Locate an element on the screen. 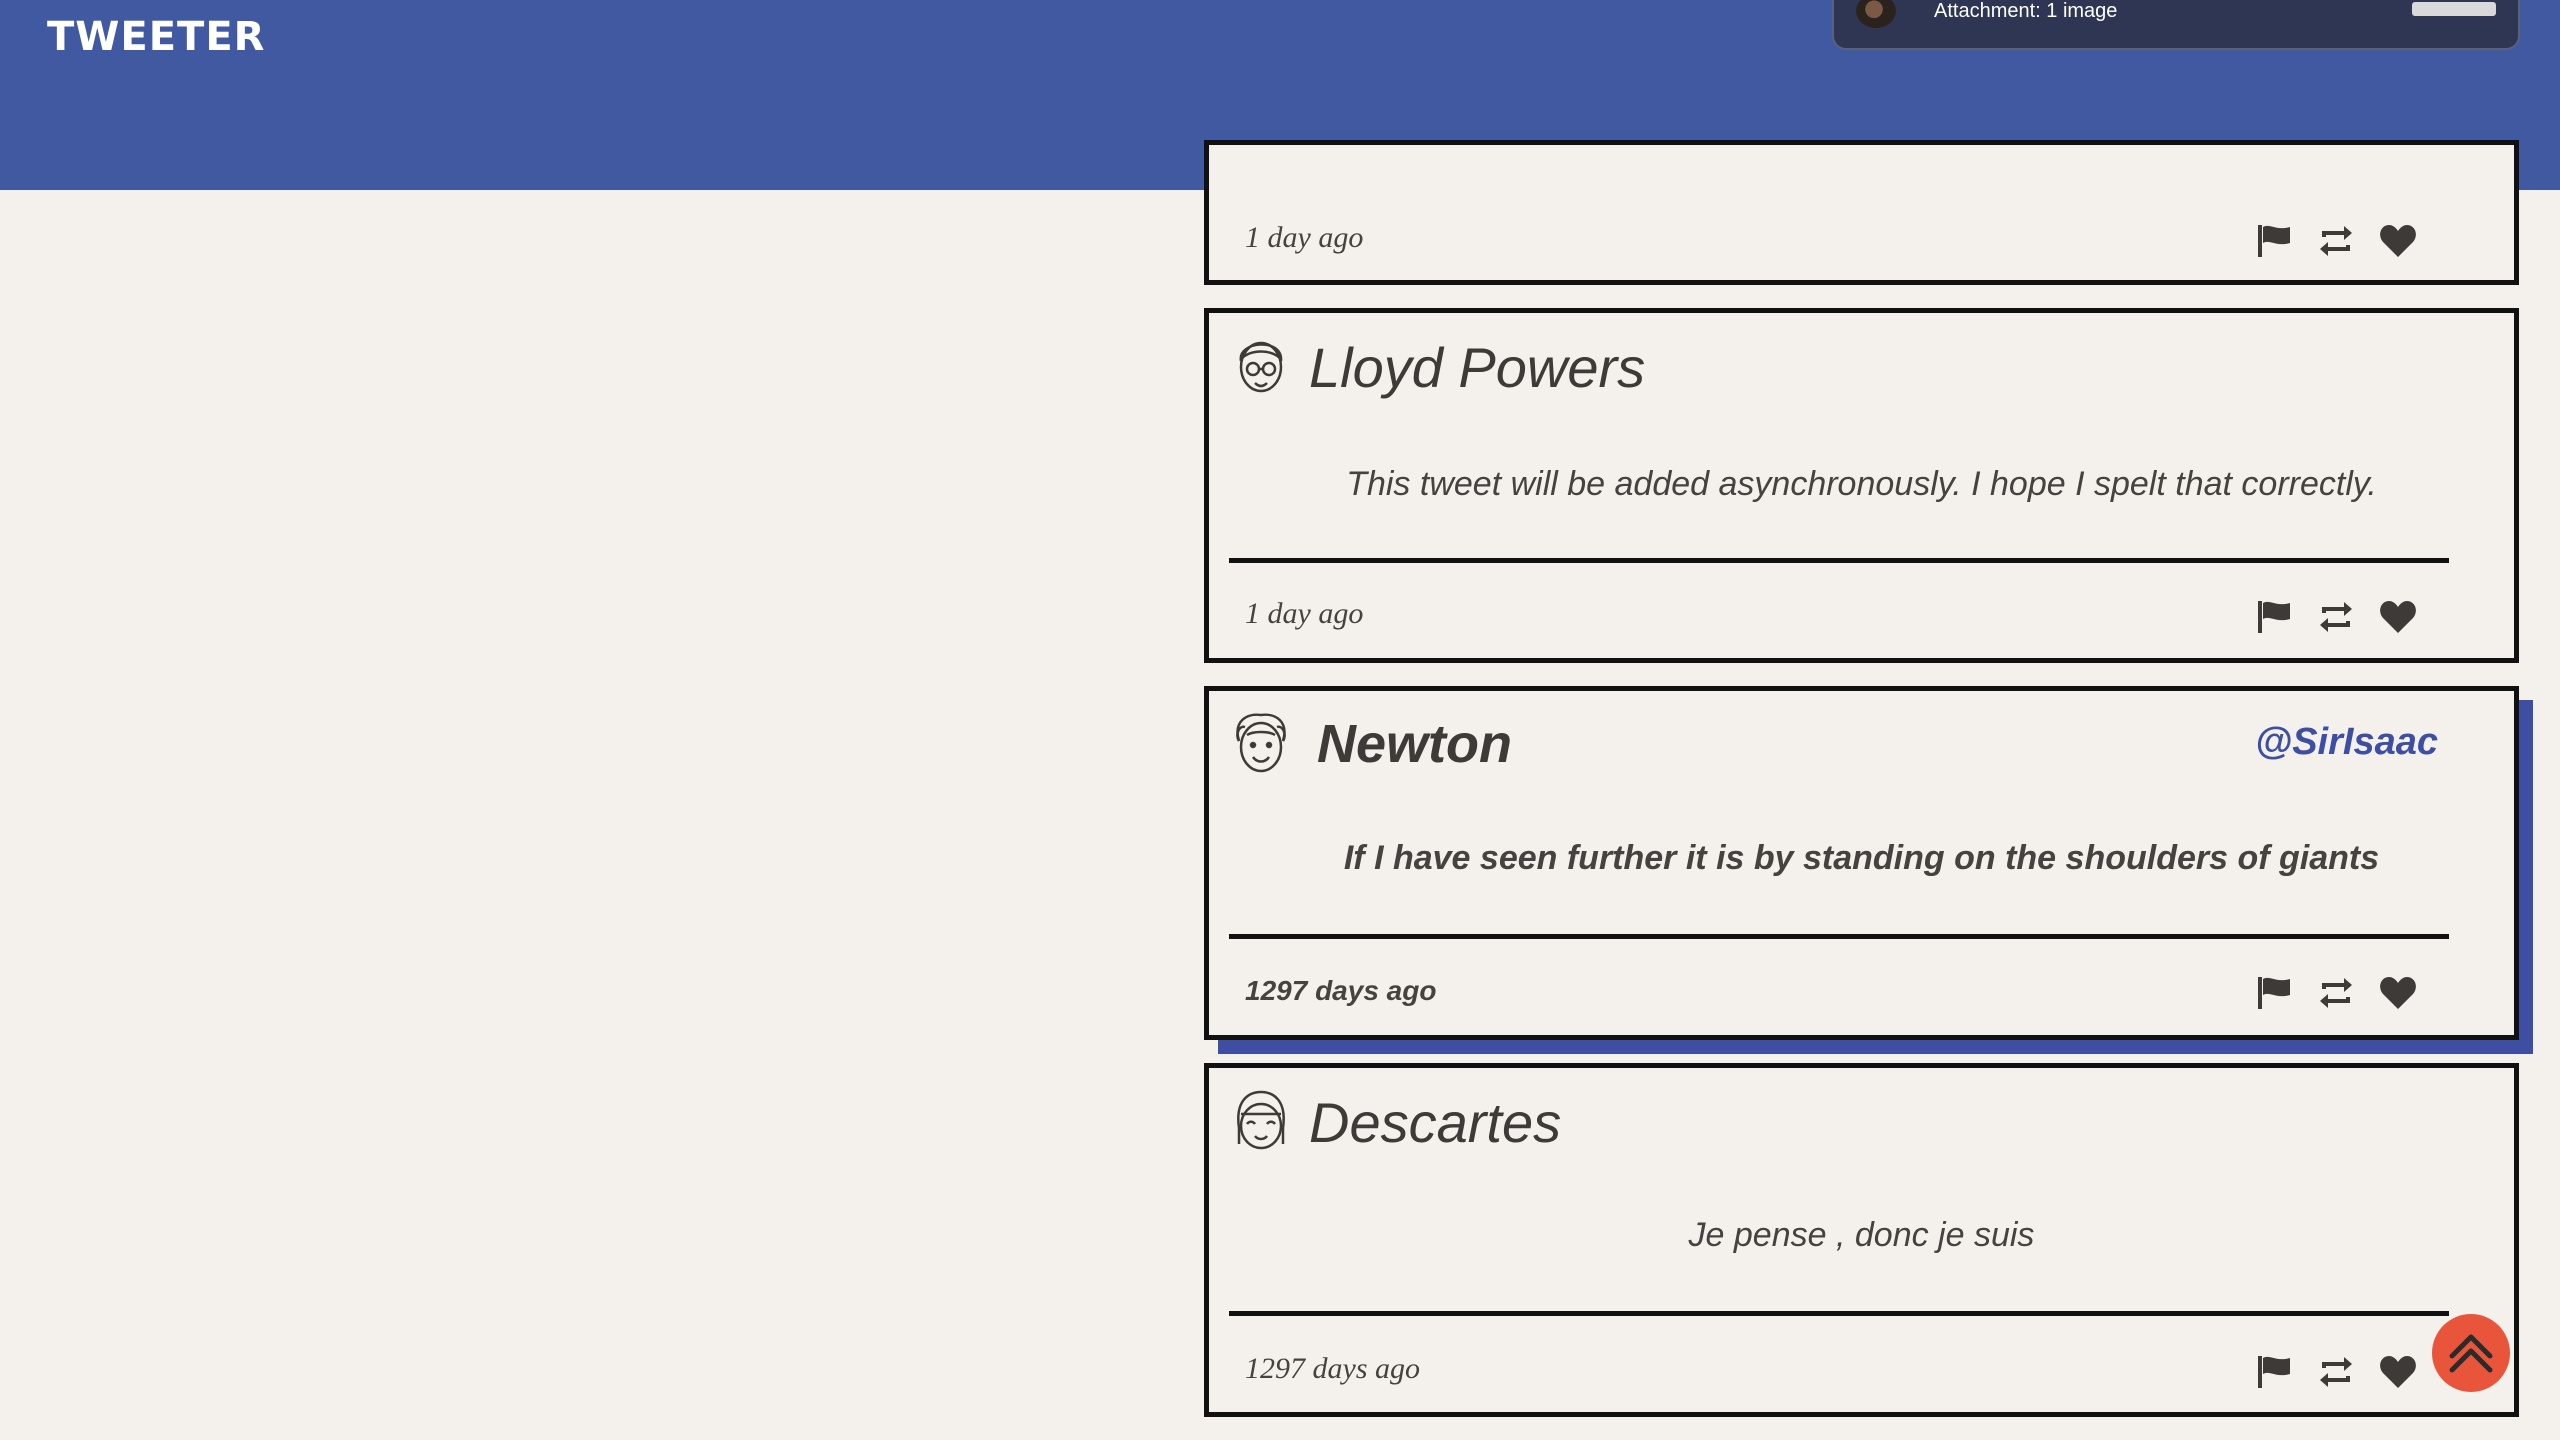 The image size is (2560, 1440). tweet-card: 1 day ago is located at coordinates (1861, 212).